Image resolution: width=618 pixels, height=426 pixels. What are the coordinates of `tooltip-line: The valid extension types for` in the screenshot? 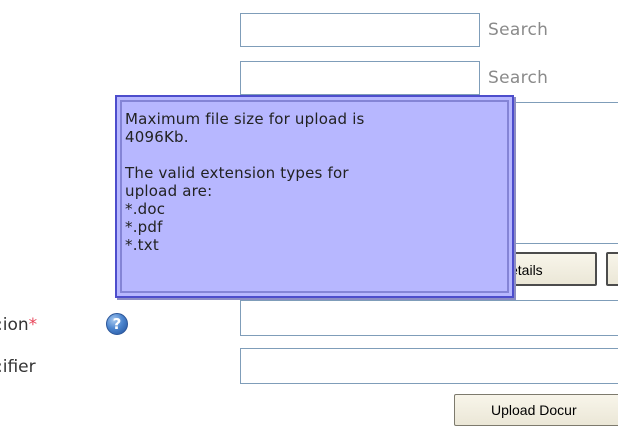 It's located at (237, 173).